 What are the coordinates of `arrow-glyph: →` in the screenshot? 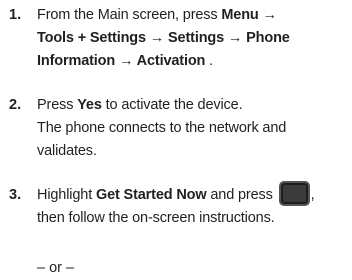 It's located at (268, 15).